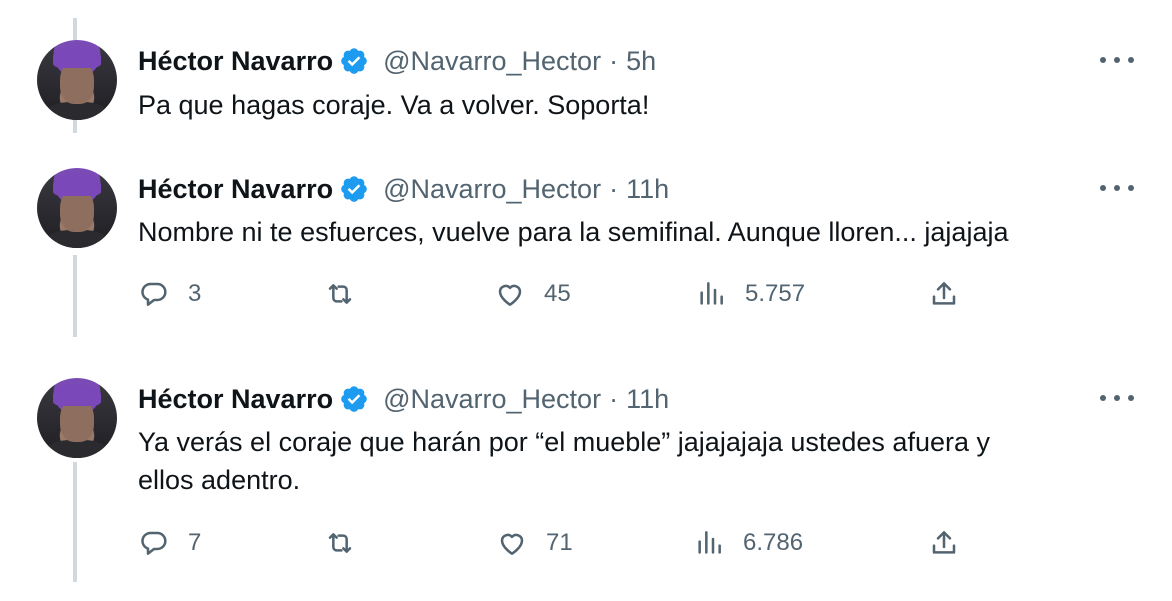 Image resolution: width=1172 pixels, height=601 pixels. I want to click on like-button: 71, so click(534, 543).